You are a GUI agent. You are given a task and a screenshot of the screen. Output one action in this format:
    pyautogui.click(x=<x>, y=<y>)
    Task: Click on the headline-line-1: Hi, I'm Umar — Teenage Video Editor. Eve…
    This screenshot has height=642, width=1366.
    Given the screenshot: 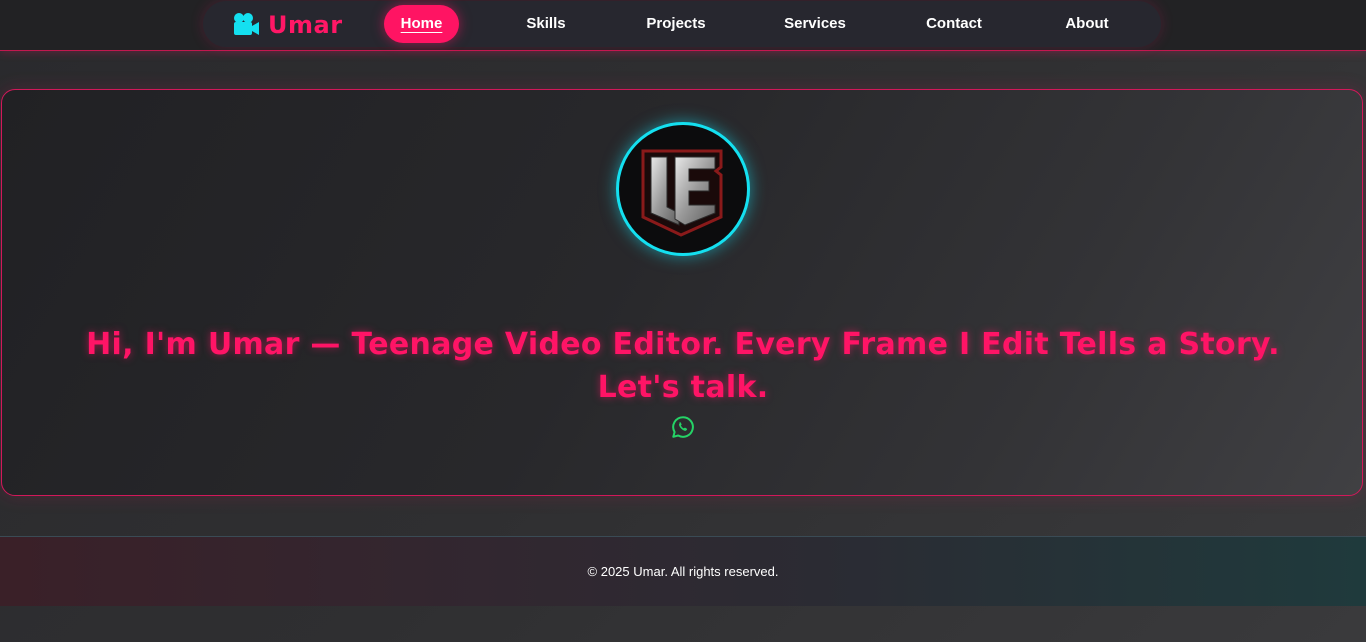 What is the action you would take?
    pyautogui.click(x=683, y=345)
    